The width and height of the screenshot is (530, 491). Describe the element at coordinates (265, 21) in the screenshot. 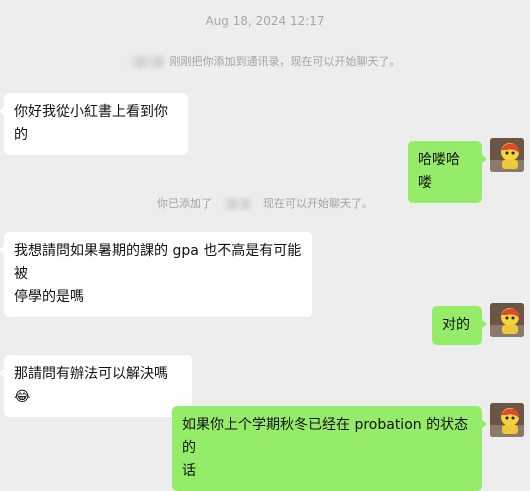

I see `chat-timestamp: Aug 18, 2024 12:17` at that location.